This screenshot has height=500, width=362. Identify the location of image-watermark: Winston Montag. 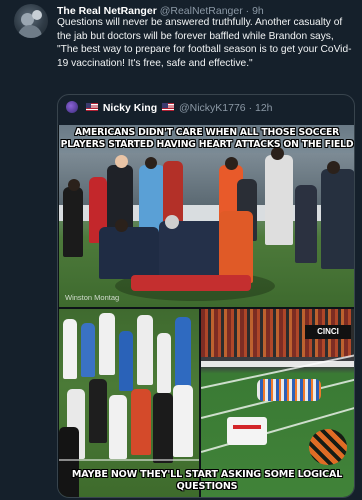
(92, 297).